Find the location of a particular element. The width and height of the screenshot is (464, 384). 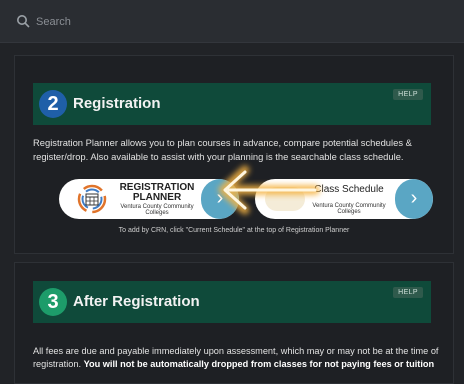

planner-banner-subtitle: Ventura County Community Colleges is located at coordinates (157, 210).